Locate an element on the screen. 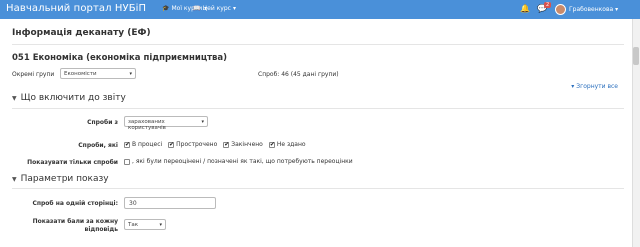  checkbox-overdue is located at coordinates (171, 144).